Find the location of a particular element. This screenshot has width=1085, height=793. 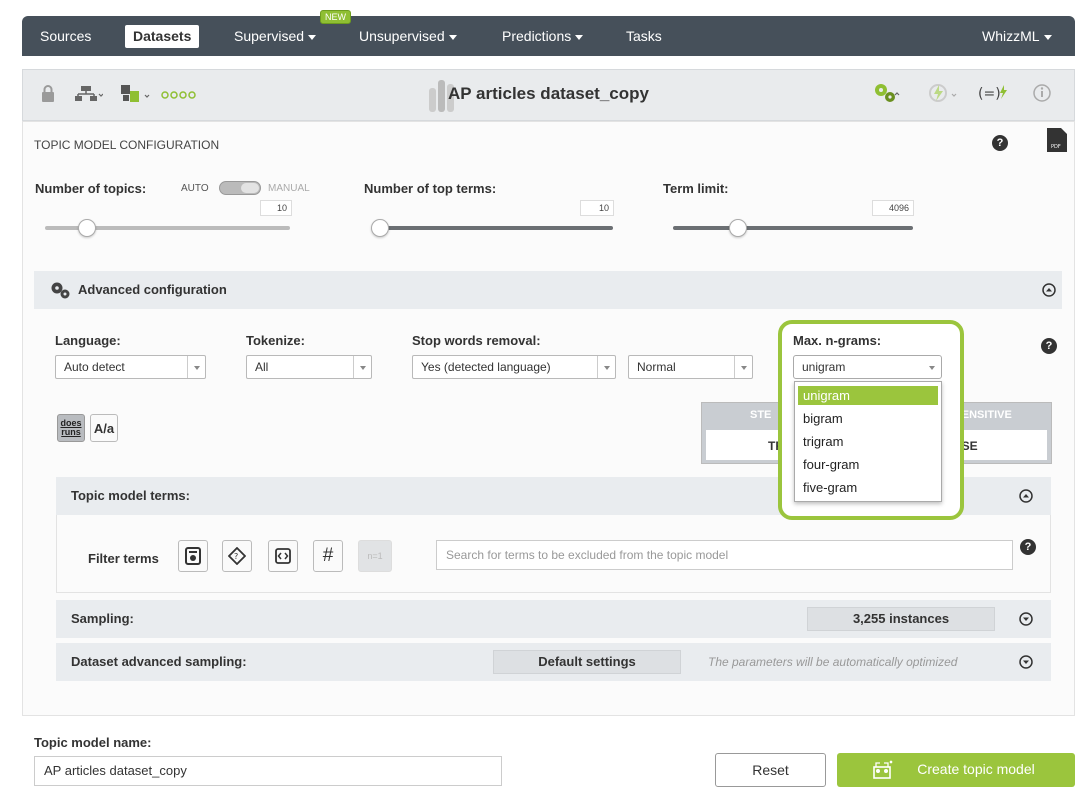

nav-predictions: Predictions is located at coordinates (543, 36).